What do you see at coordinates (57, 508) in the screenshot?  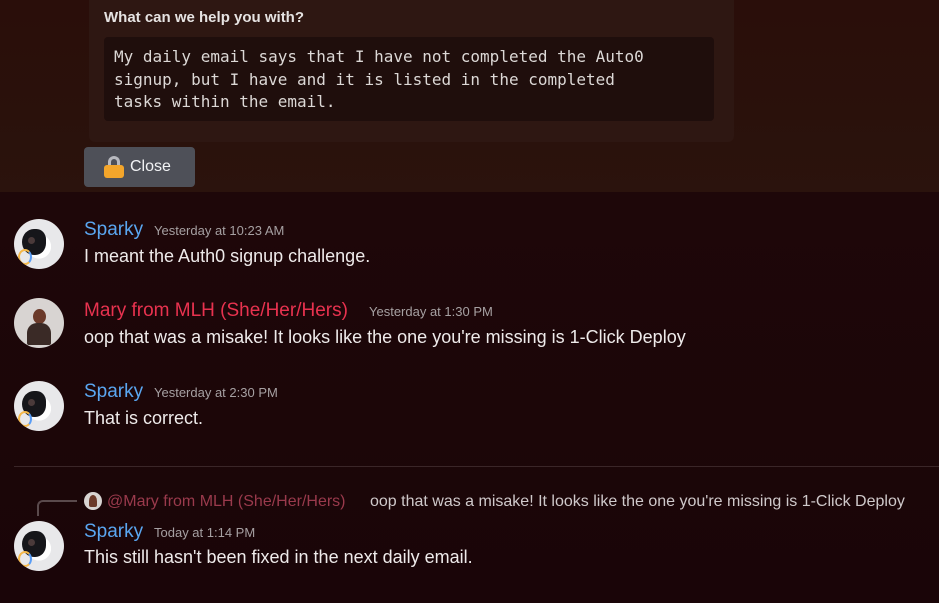 I see `reply-connector` at bounding box center [57, 508].